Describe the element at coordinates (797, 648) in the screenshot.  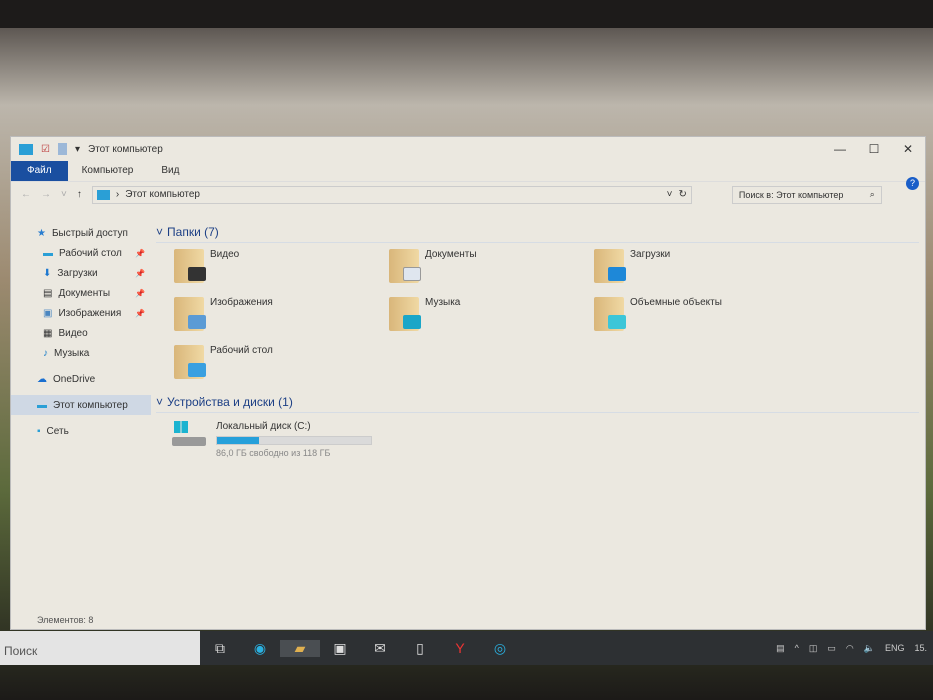
I see `show-hidden-icons: ^` at that location.